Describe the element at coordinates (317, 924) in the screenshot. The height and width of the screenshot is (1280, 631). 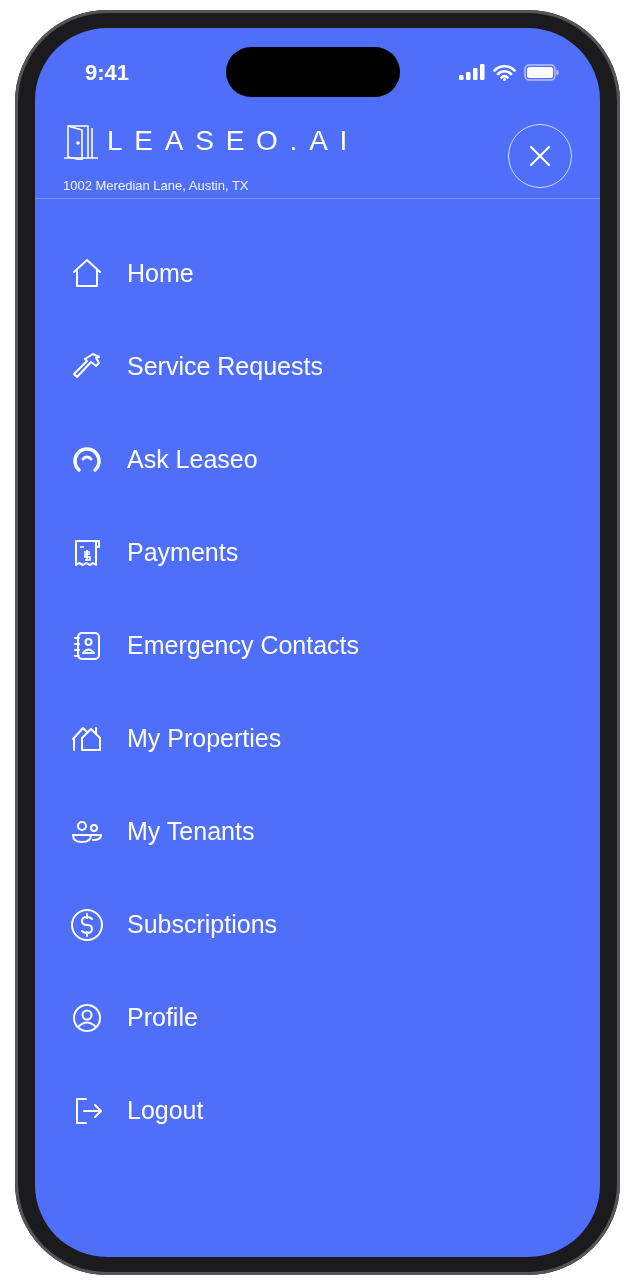
I see `menu-item: Subscriptions` at that location.